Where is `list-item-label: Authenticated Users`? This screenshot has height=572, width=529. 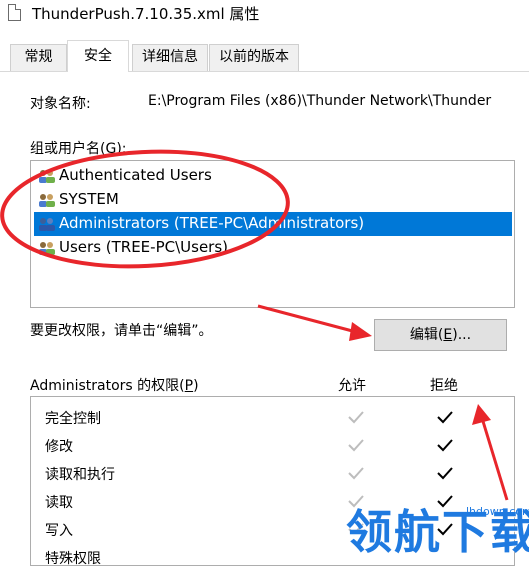
list-item-label: Authenticated Users is located at coordinates (135, 175).